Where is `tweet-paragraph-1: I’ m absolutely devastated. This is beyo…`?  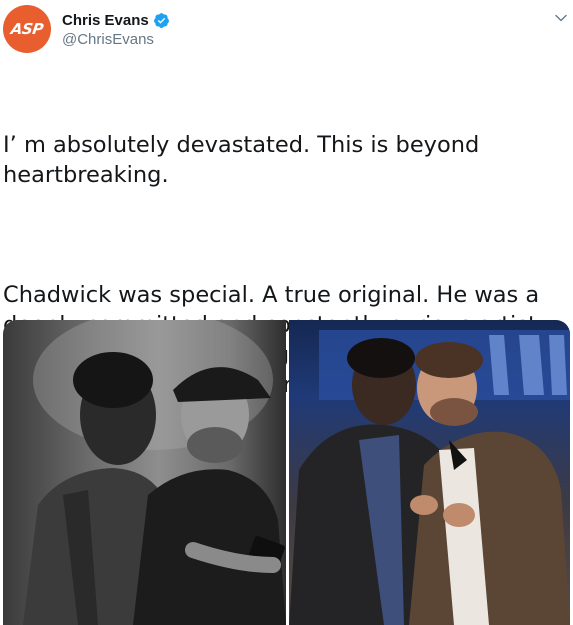
tweet-paragraph-1: I’ m absolutely devastated. This is beyo… is located at coordinates (245, 160).